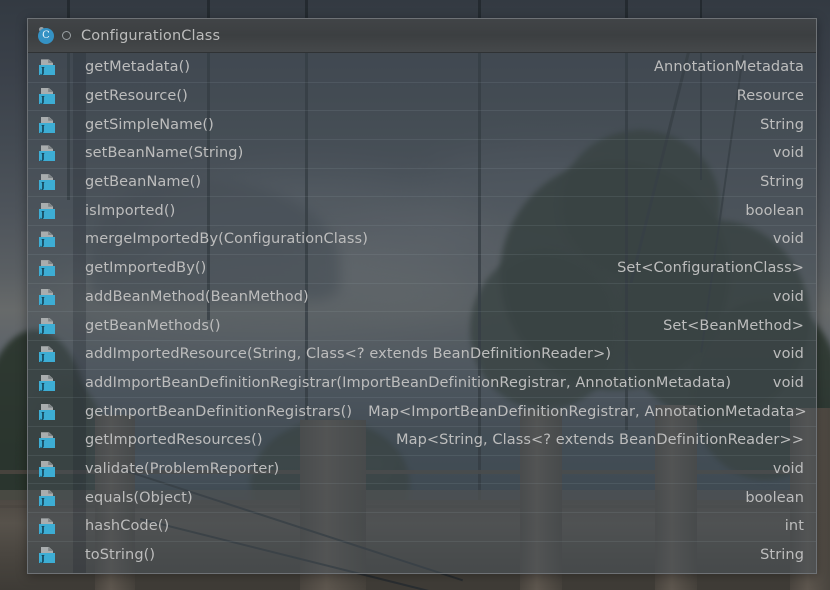  I want to click on member-row: JgetSimpleName() String, so click(422, 124).